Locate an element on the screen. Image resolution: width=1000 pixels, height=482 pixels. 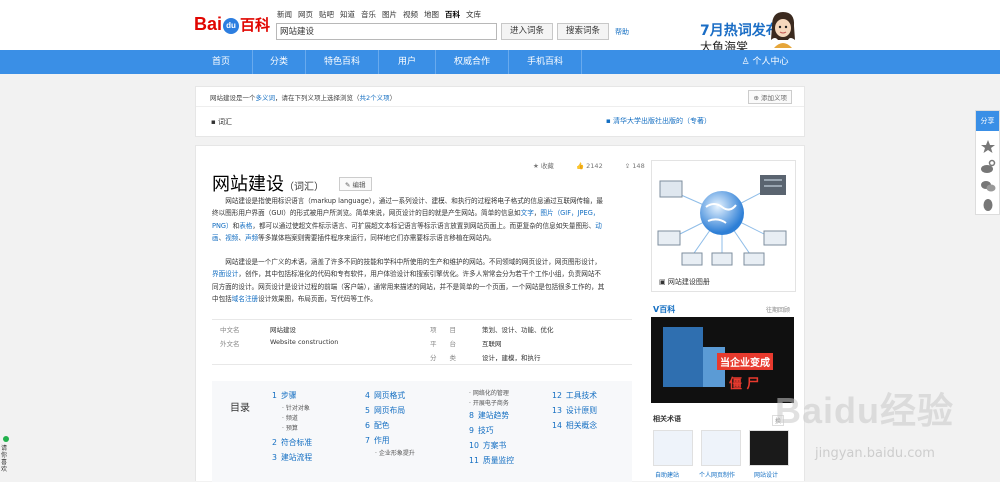
info-value: 设计，建模，和执行 is located at coordinates (511, 358).